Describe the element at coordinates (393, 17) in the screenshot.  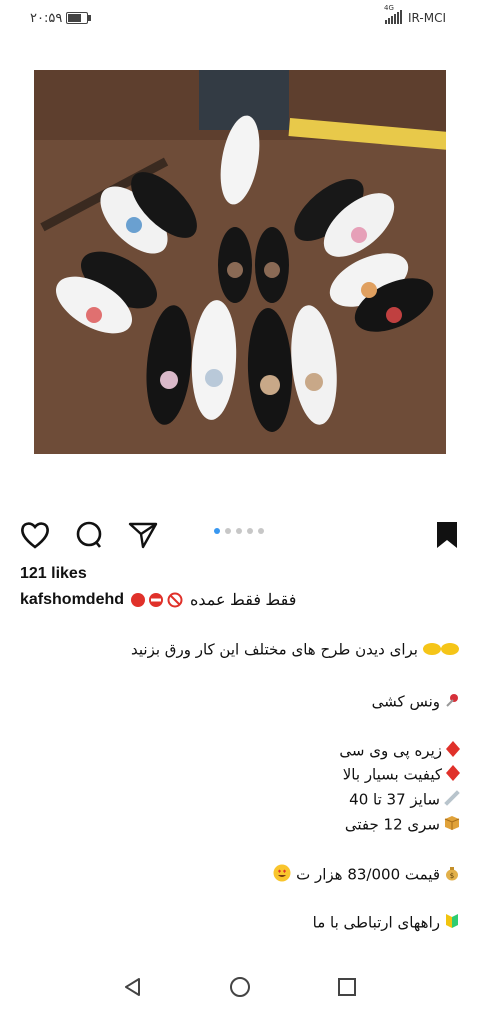
I see `signal-icon` at that location.